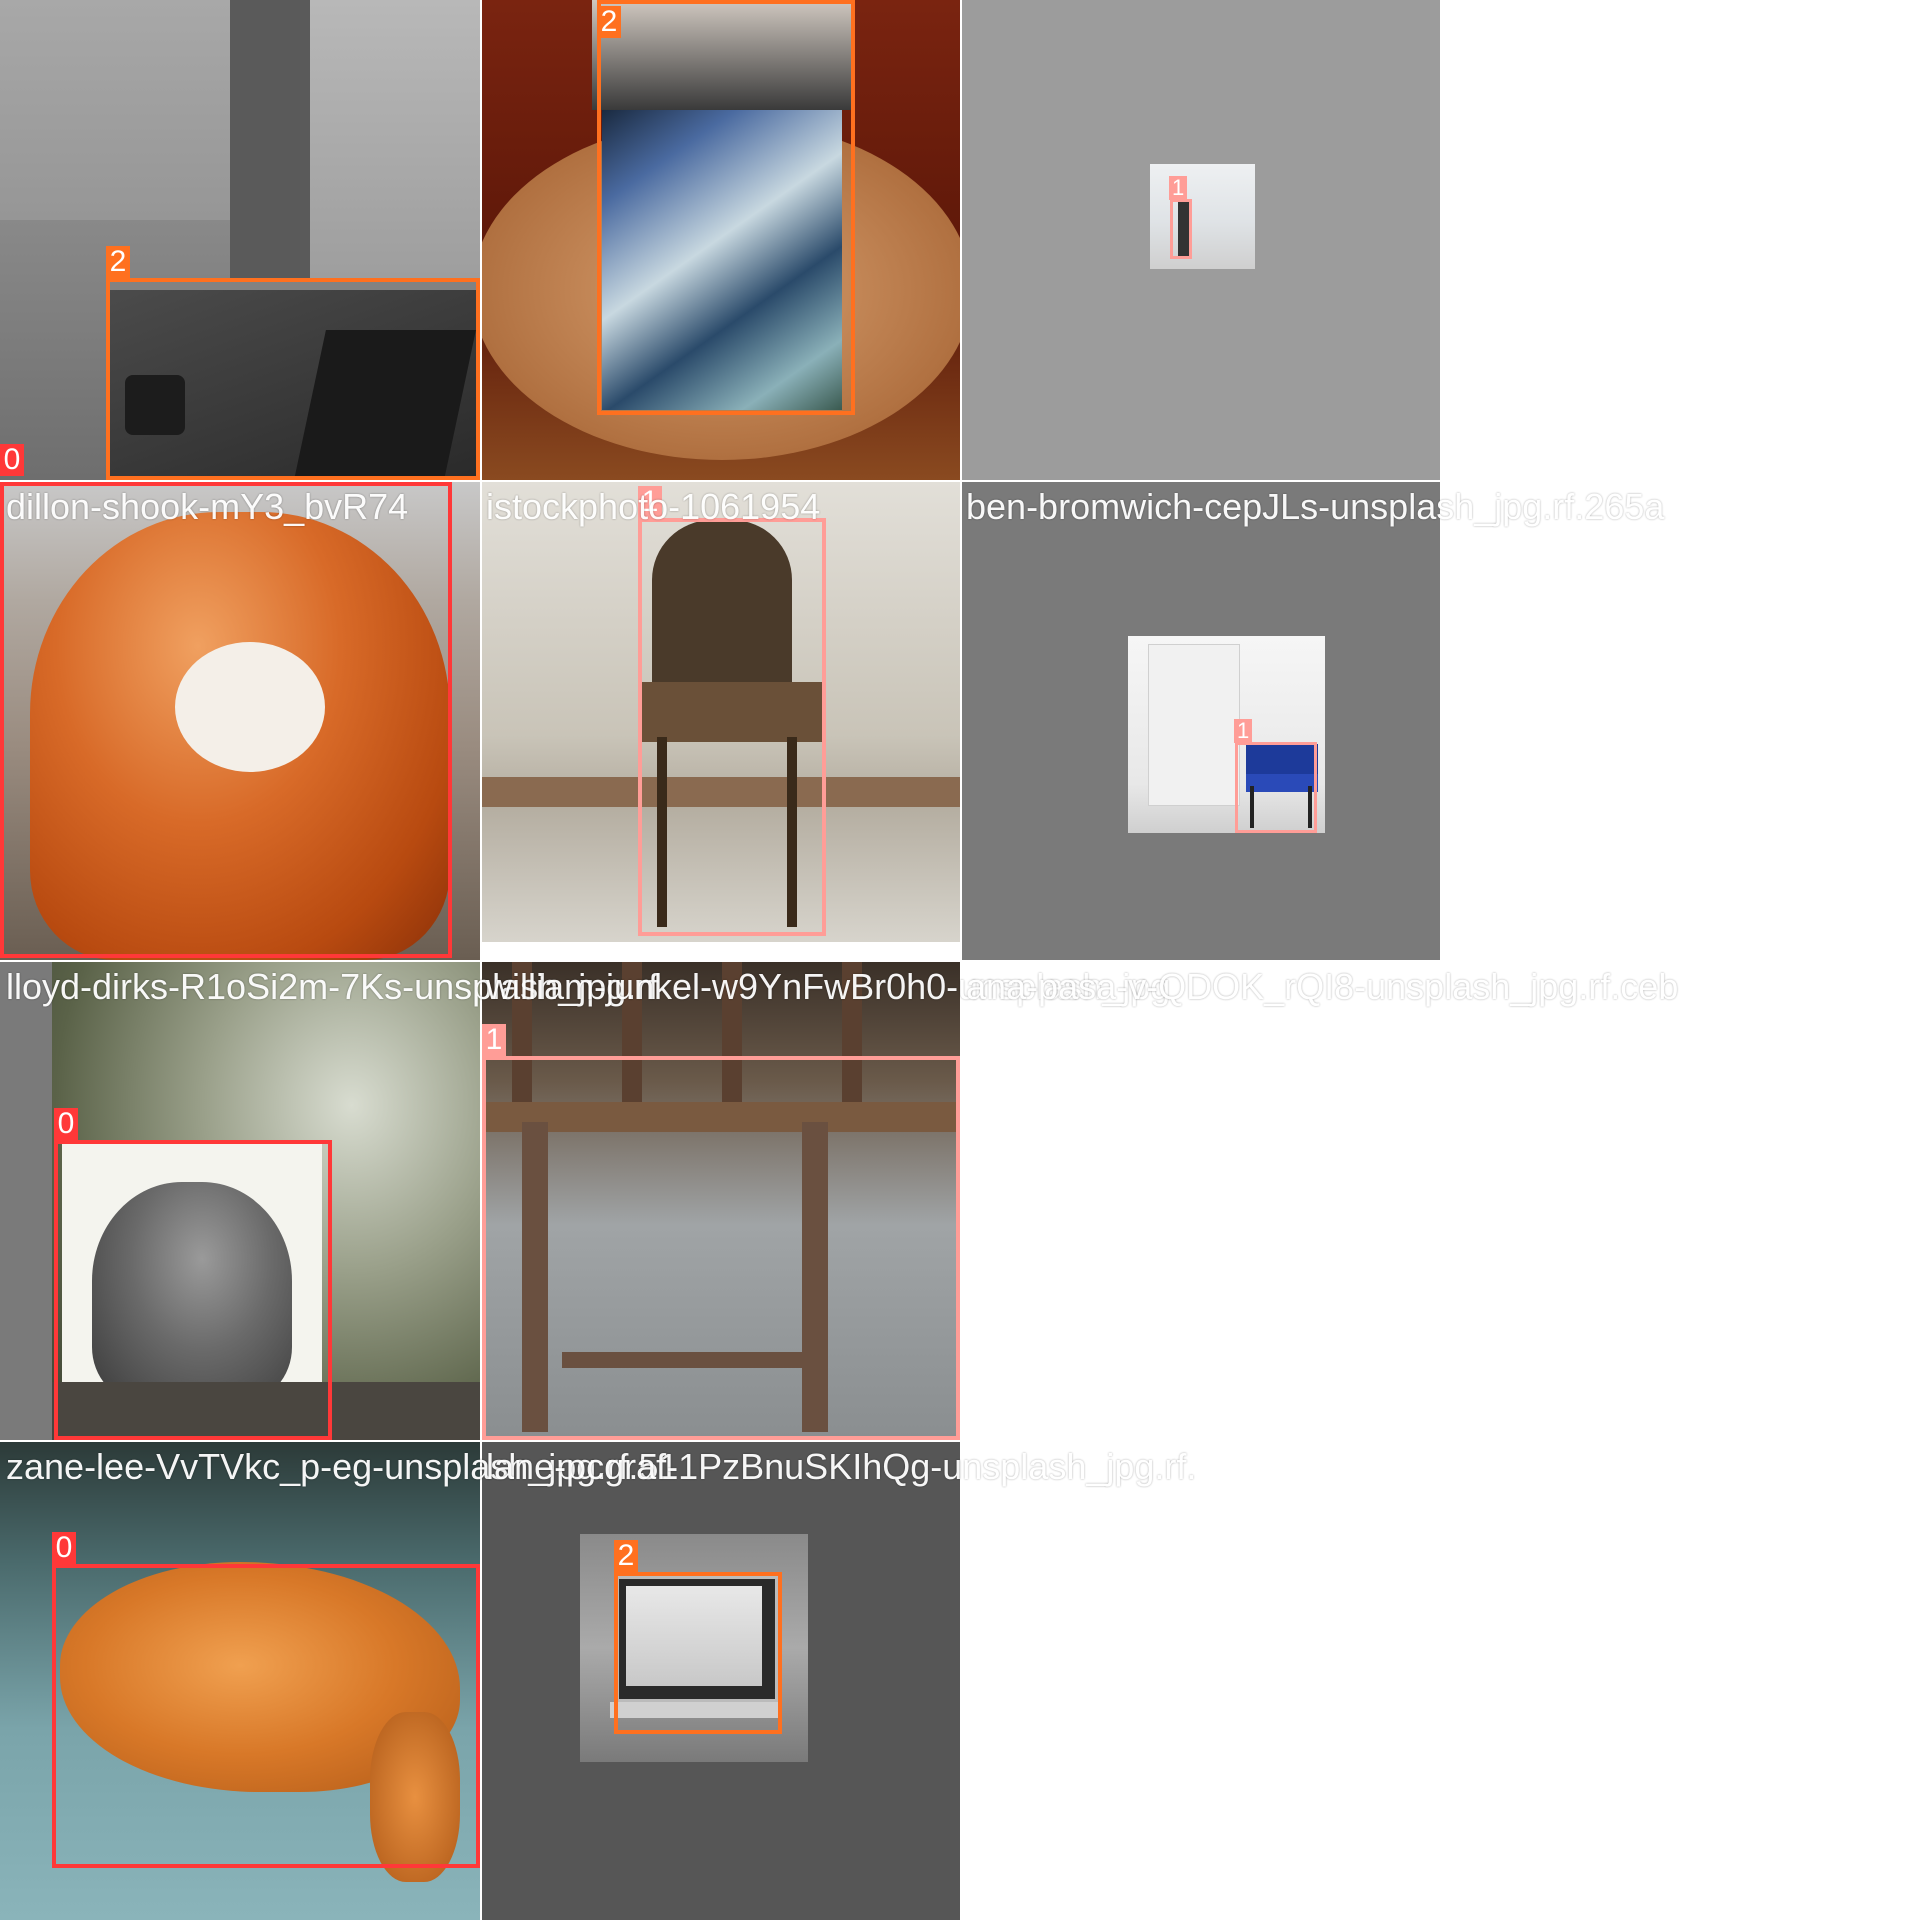 The height and width of the screenshot is (1920, 1920). Describe the element at coordinates (1322, 986) in the screenshot. I see `caption-row2-c: ana-pasa-v-QDOK_rQI8-unsplash_jpg.rf.ceb` at that location.